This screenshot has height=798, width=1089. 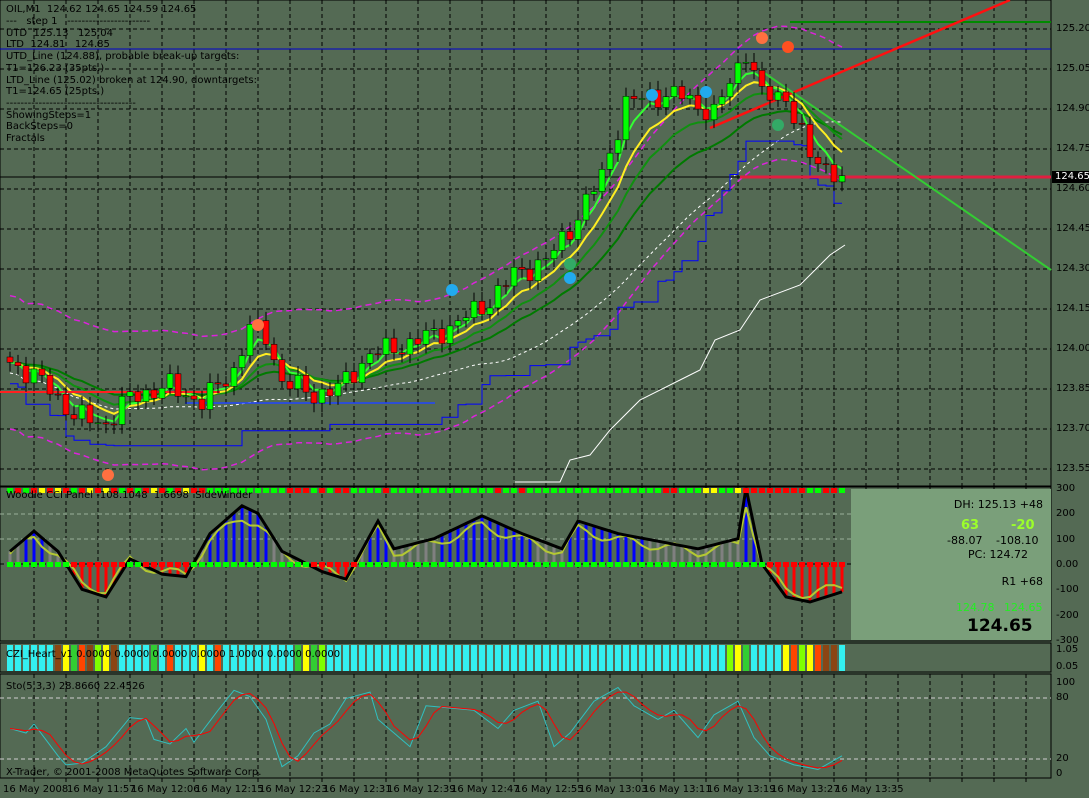 I want to click on cci-tick-label: -200, so click(x=1067, y=615).